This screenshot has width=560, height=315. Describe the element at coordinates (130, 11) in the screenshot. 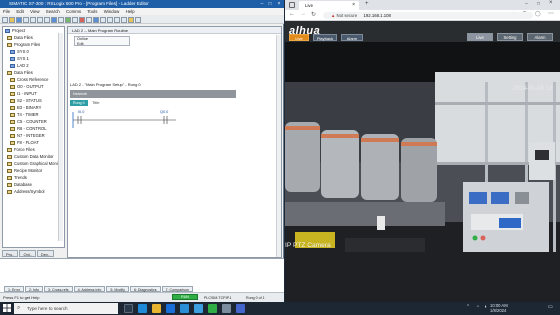

I see `menu-help: Help` at that location.